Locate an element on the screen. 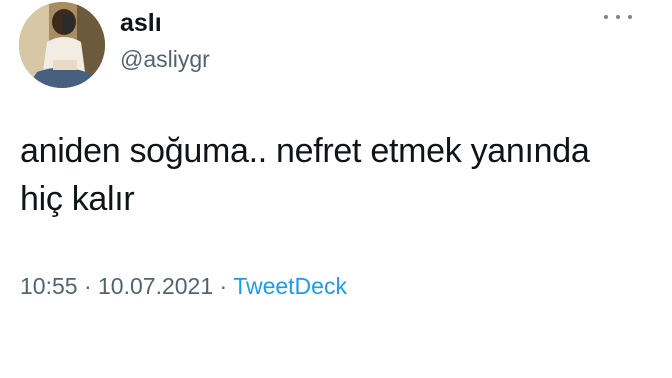  tweet-time: 10:55 is located at coordinates (49, 286).